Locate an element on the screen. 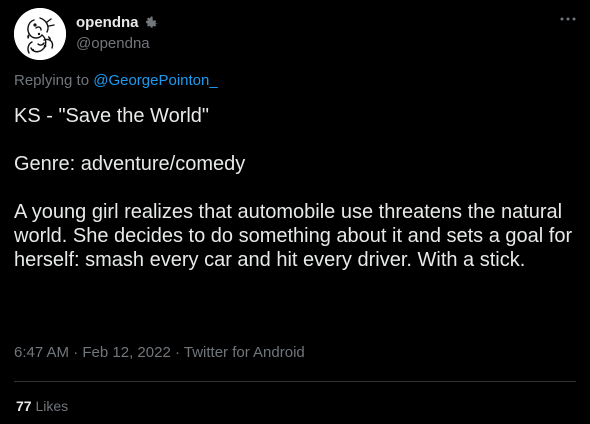 This screenshot has height=424, width=590. divider is located at coordinates (295, 381).